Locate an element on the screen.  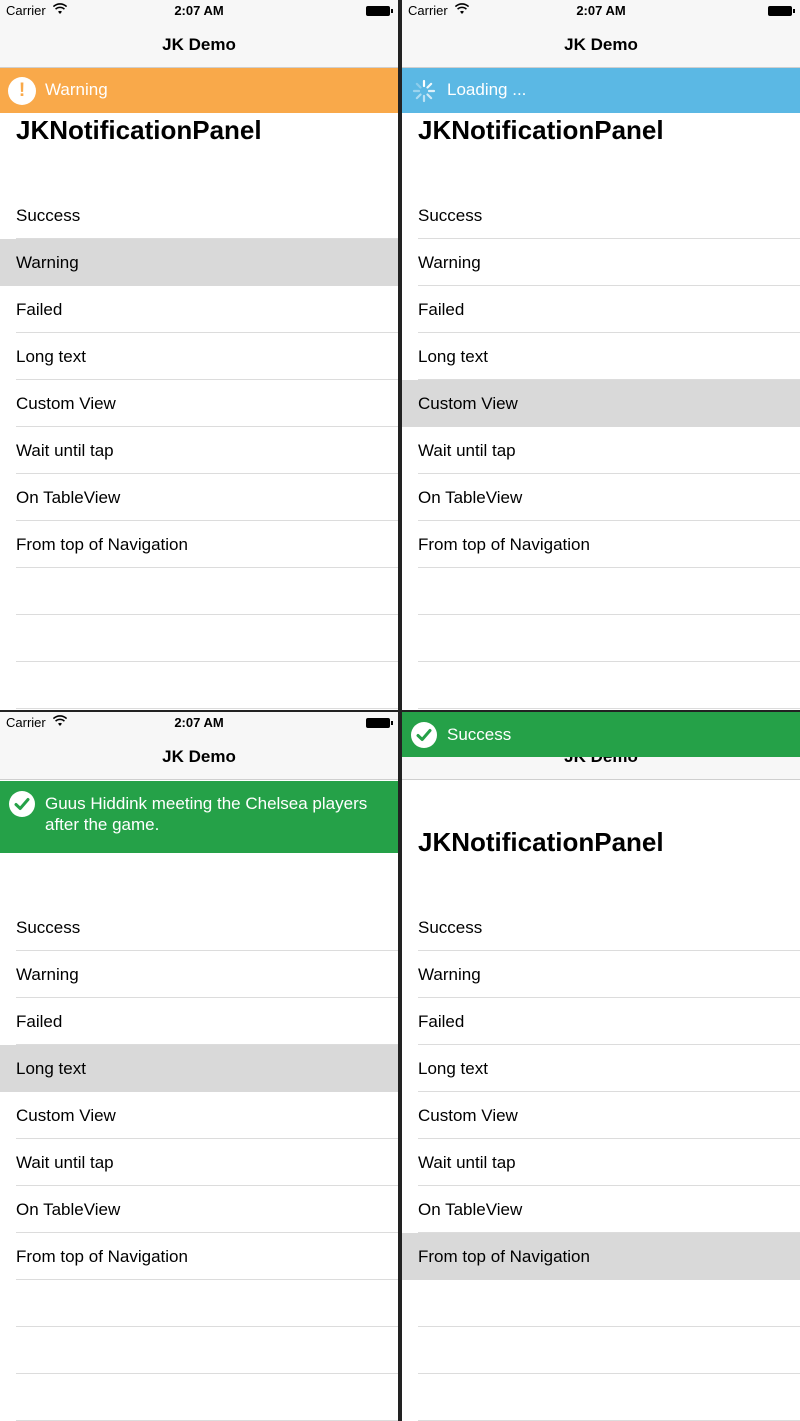
spinner-icon is located at coordinates (424, 91).